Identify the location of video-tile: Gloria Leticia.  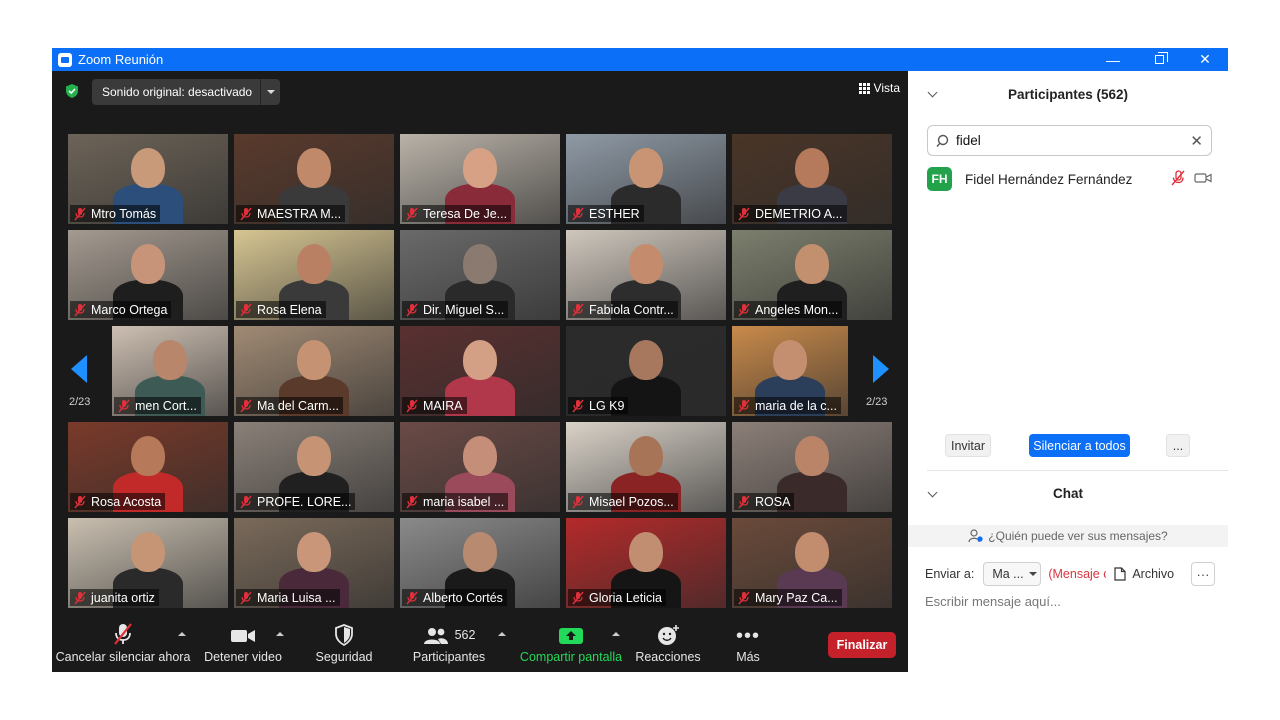
(646, 563).